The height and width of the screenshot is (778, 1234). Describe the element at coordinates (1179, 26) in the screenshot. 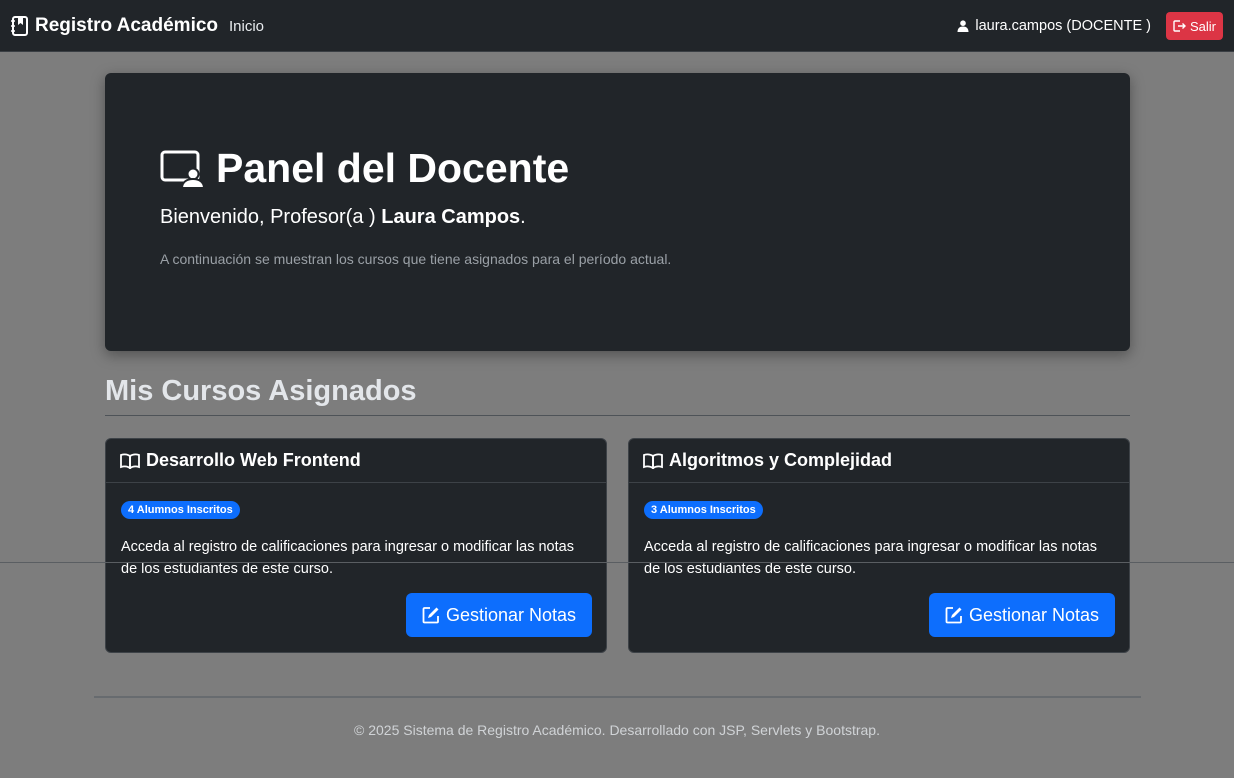

I see `box-arrow-right-icon` at that location.